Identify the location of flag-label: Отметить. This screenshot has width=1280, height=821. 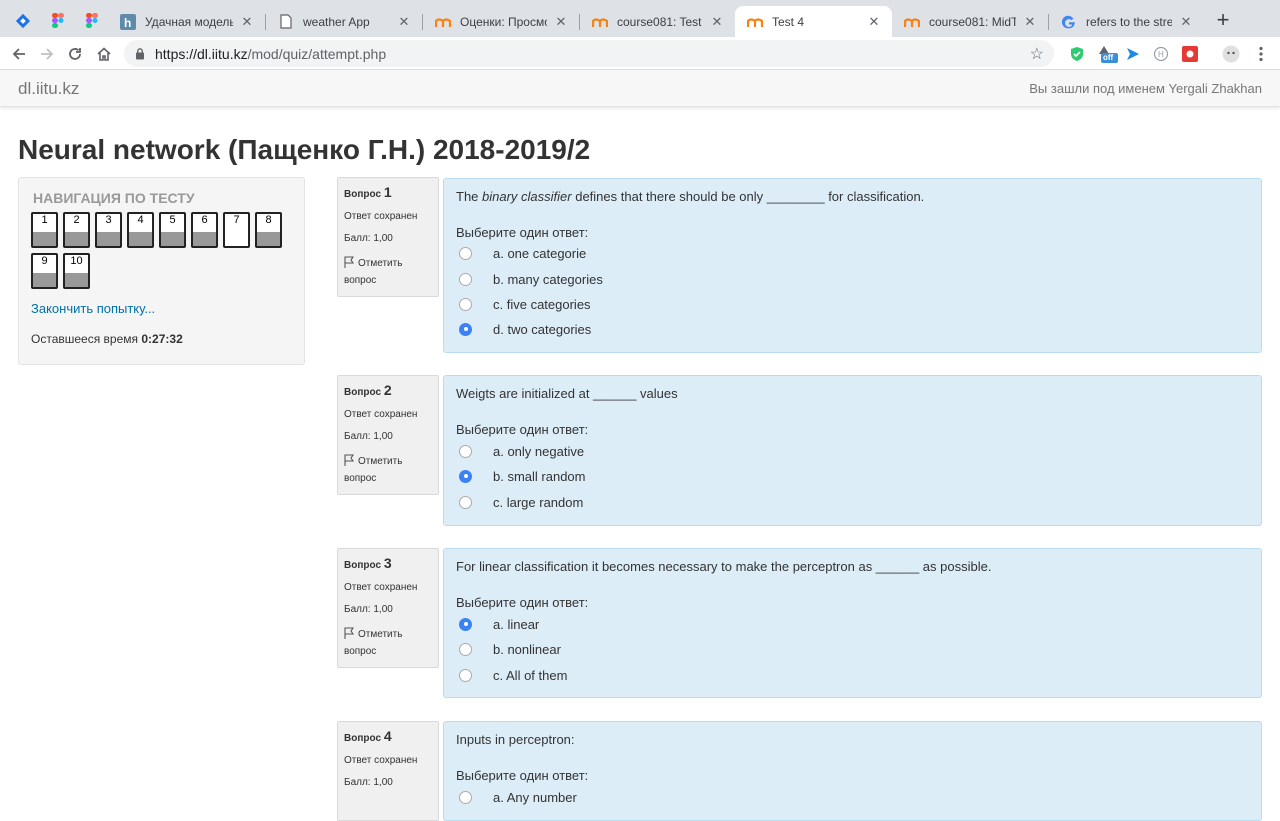
(380, 263).